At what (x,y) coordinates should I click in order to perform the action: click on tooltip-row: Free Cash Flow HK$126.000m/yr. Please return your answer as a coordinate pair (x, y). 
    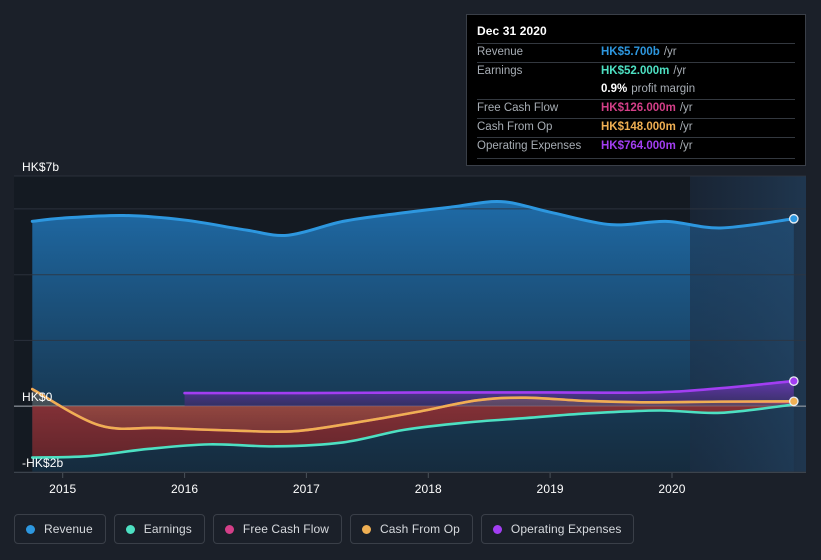
    Looking at the image, I should click on (636, 108).